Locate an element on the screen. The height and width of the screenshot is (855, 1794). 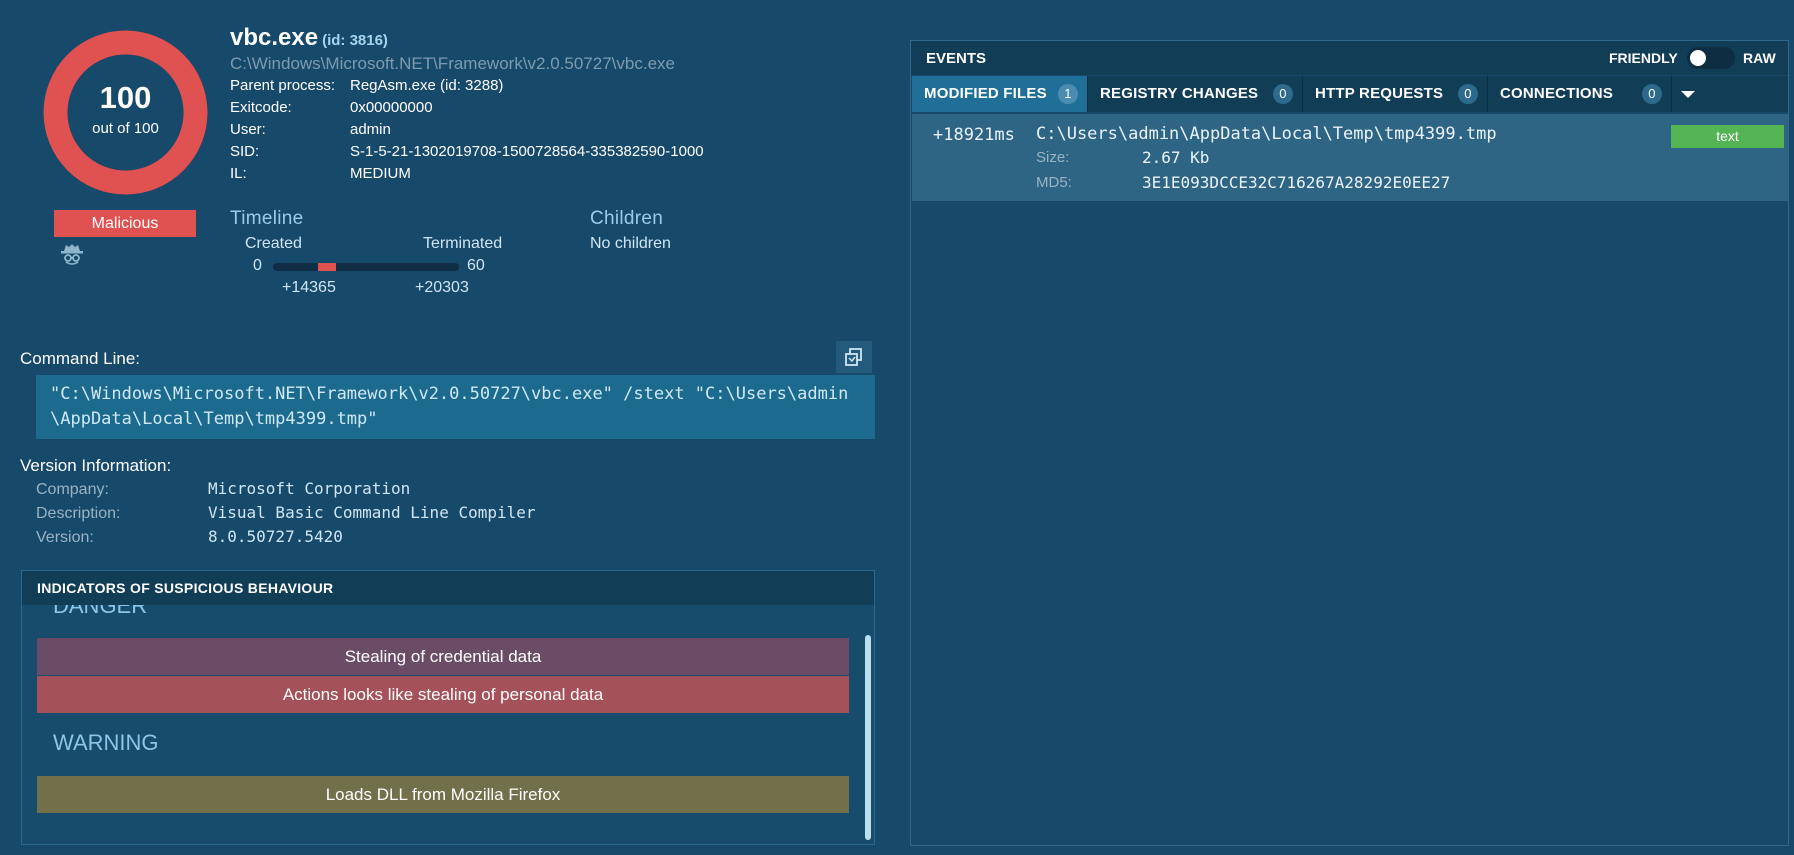
tab-connections-label: CONNECTIONS is located at coordinates (1557, 93).